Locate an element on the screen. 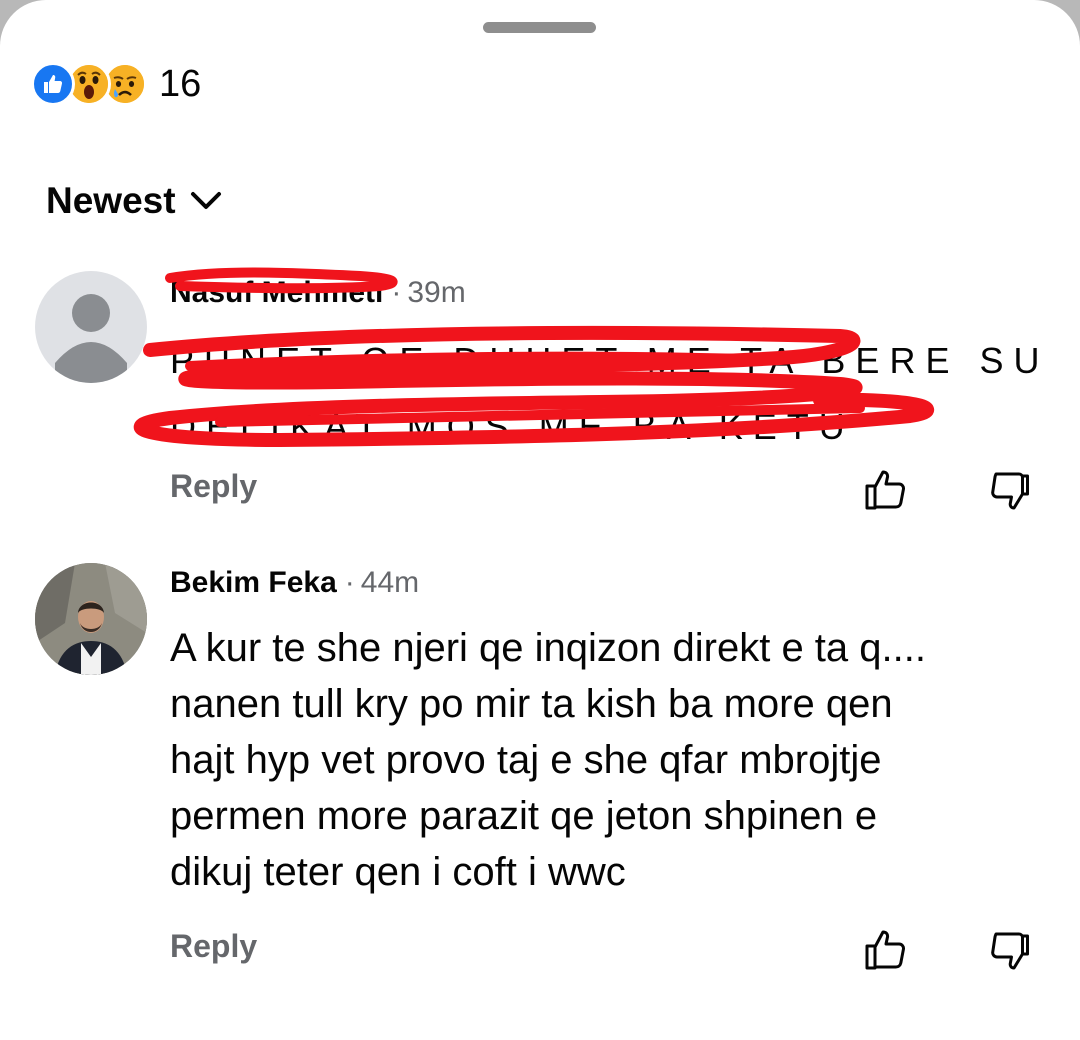 The height and width of the screenshot is (1040, 1080). avatar-default-icon is located at coordinates (91, 327).